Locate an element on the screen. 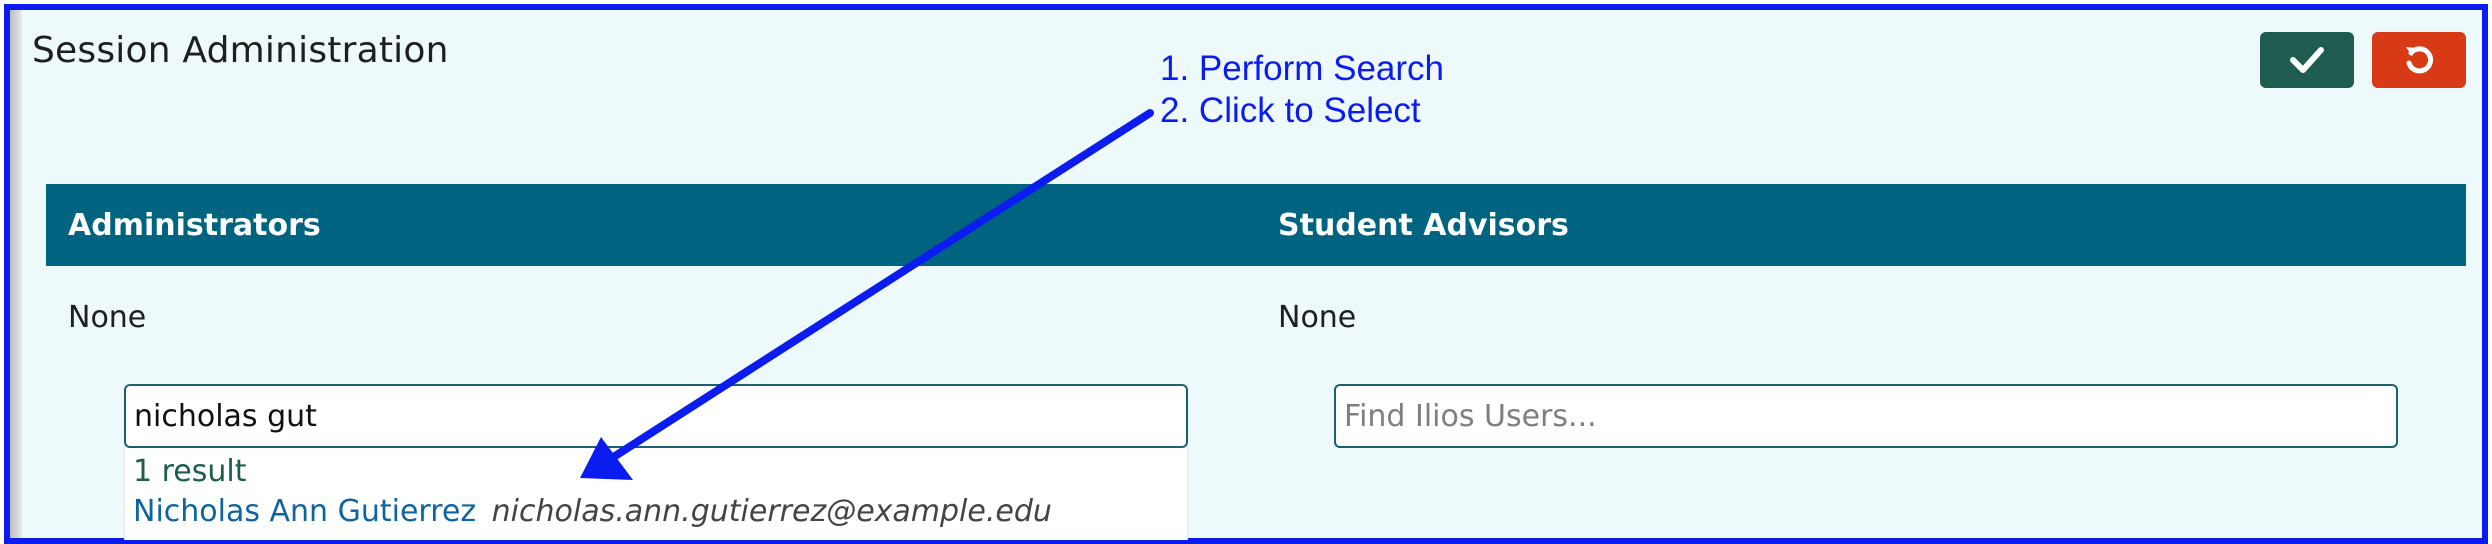 This screenshot has height=544, width=2492. student-advisors-value: None is located at coordinates (1317, 317).